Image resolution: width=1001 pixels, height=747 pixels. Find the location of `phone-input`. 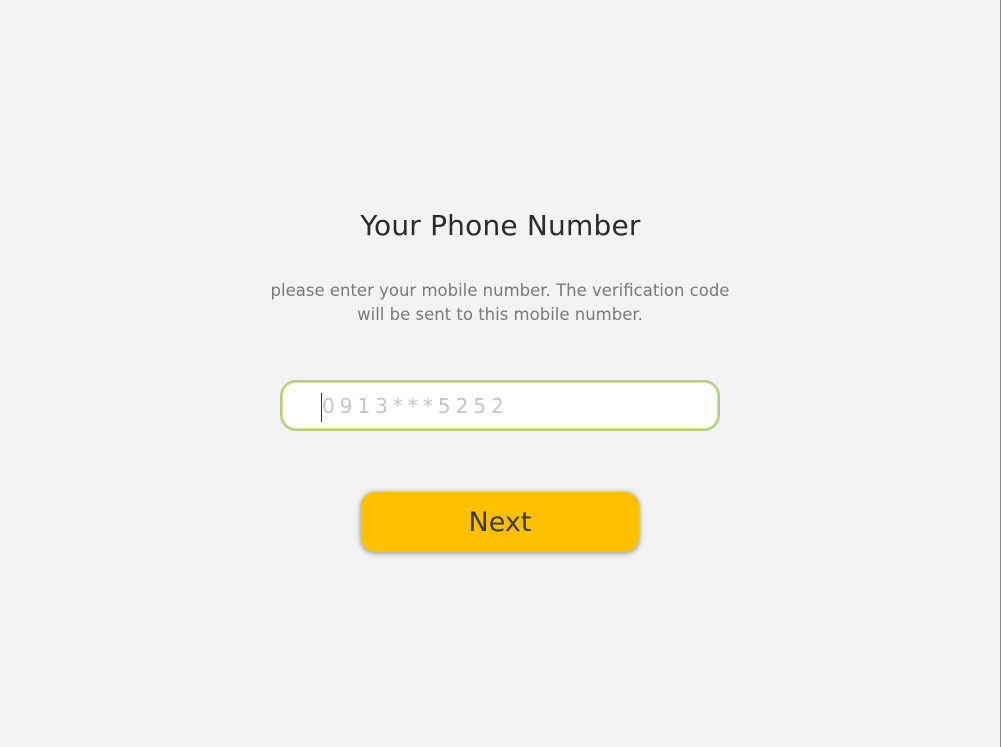

phone-input is located at coordinates (500, 405).